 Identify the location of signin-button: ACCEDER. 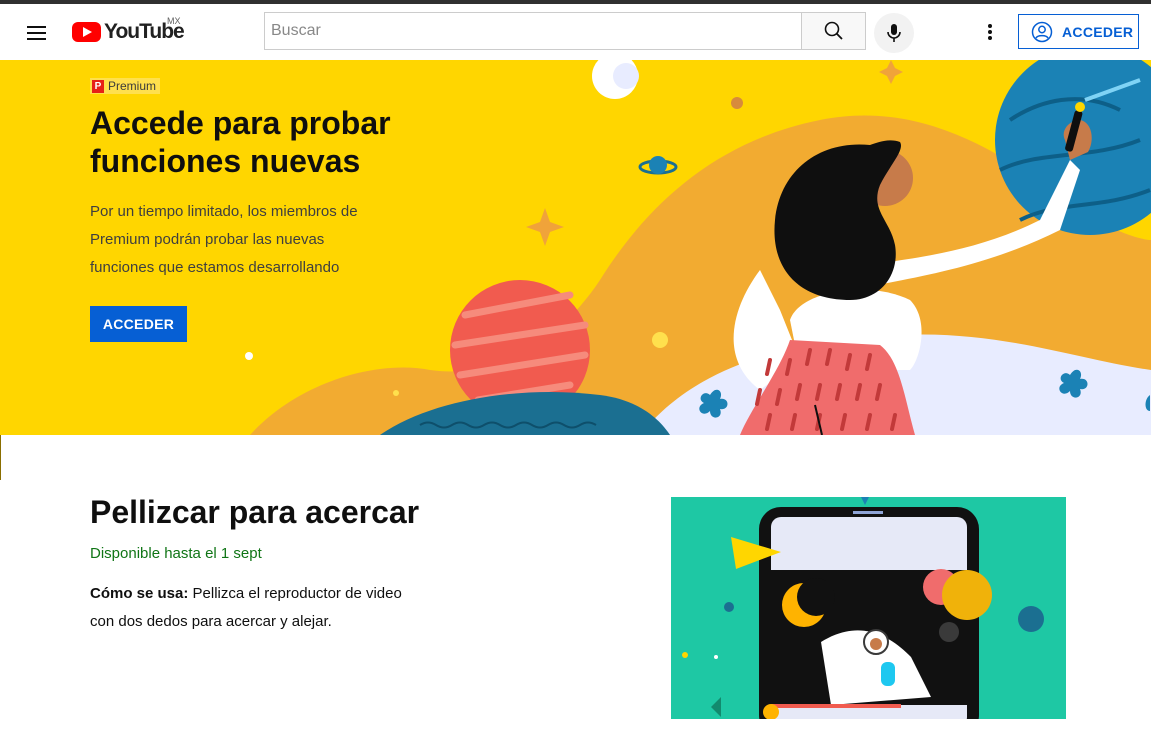
(1078, 31).